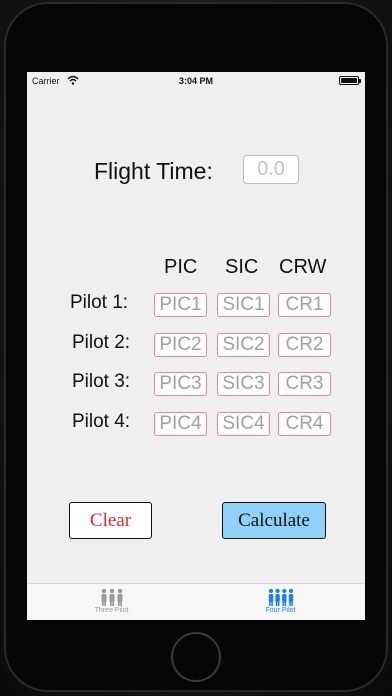  What do you see at coordinates (304, 384) in the screenshot?
I see `pilot-3-crw-field: CR3` at bounding box center [304, 384].